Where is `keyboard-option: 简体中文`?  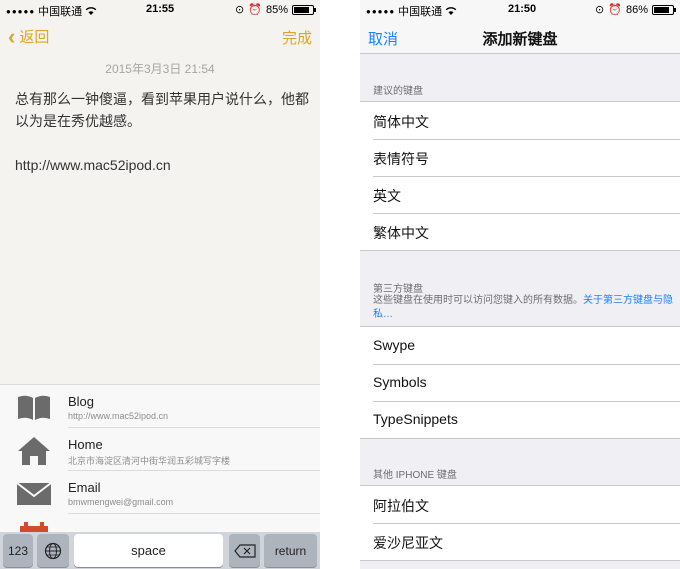
keyboard-option: 简体中文 is located at coordinates (520, 120).